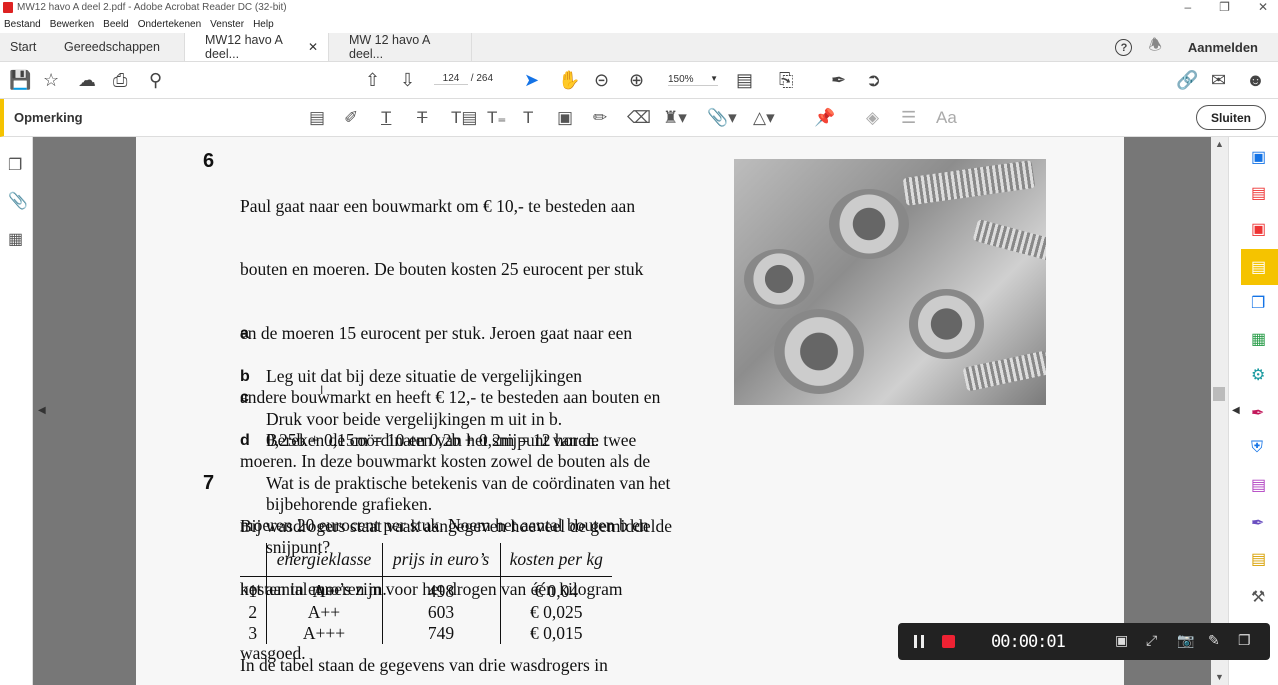 The image size is (1278, 685). Describe the element at coordinates (1185, 640) in the screenshot. I see `camera-icon: 📷` at that location.